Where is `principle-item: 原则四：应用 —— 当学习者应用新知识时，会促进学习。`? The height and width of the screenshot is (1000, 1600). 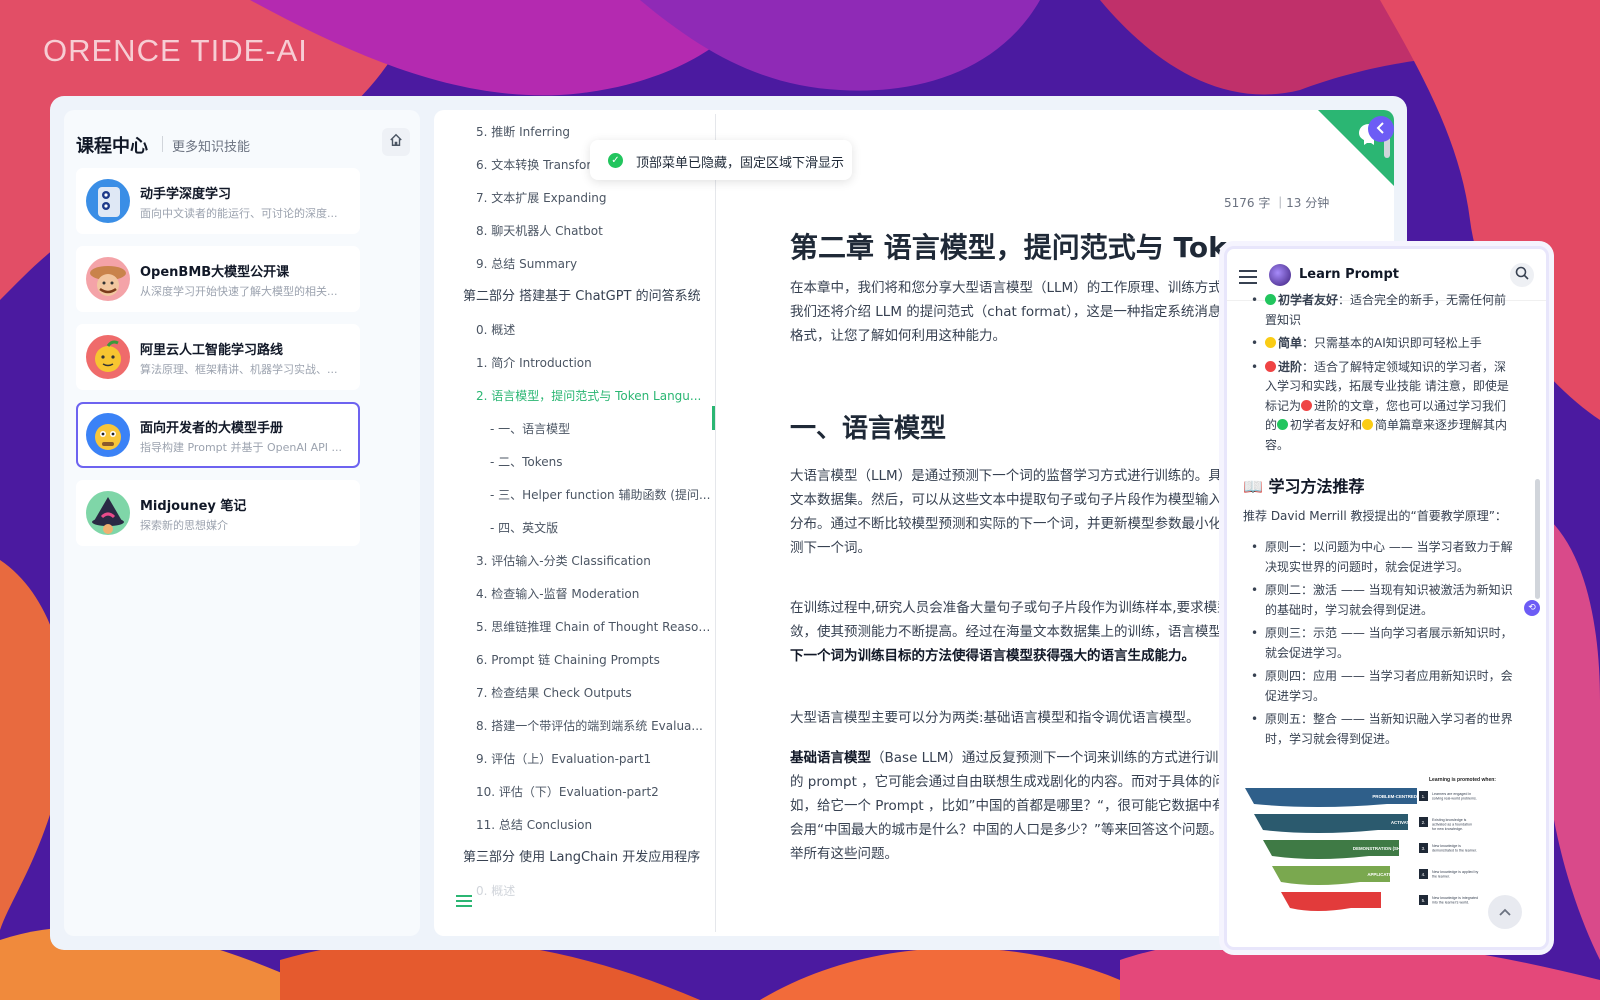
principle-item: 原则四：应用 —— 当学习者应用新知识时，会促进学习。 is located at coordinates (1378, 686).